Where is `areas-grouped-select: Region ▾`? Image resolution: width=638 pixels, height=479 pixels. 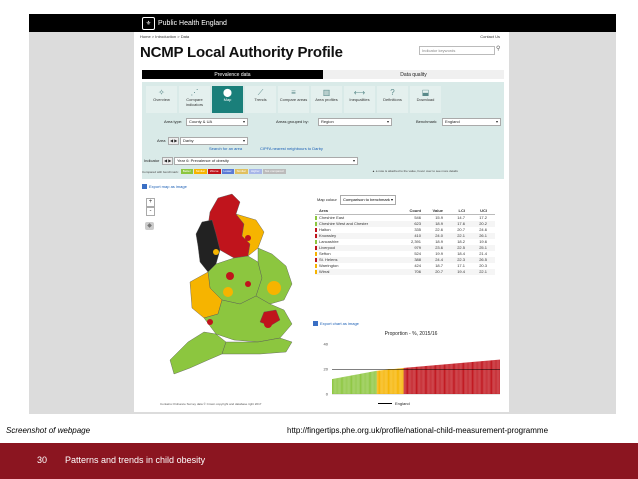
areas-grouped-select: Region ▾ is located at coordinates (355, 122).